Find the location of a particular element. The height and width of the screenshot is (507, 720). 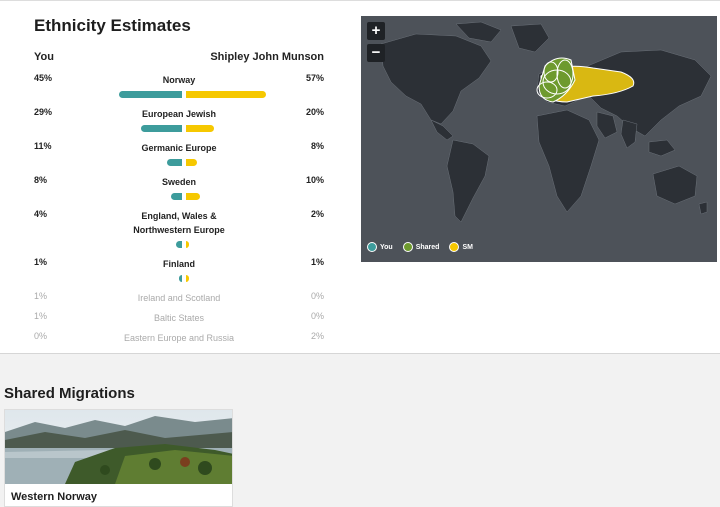

region-name: Eastern Europe and Russia is located at coordinates (179, 338).